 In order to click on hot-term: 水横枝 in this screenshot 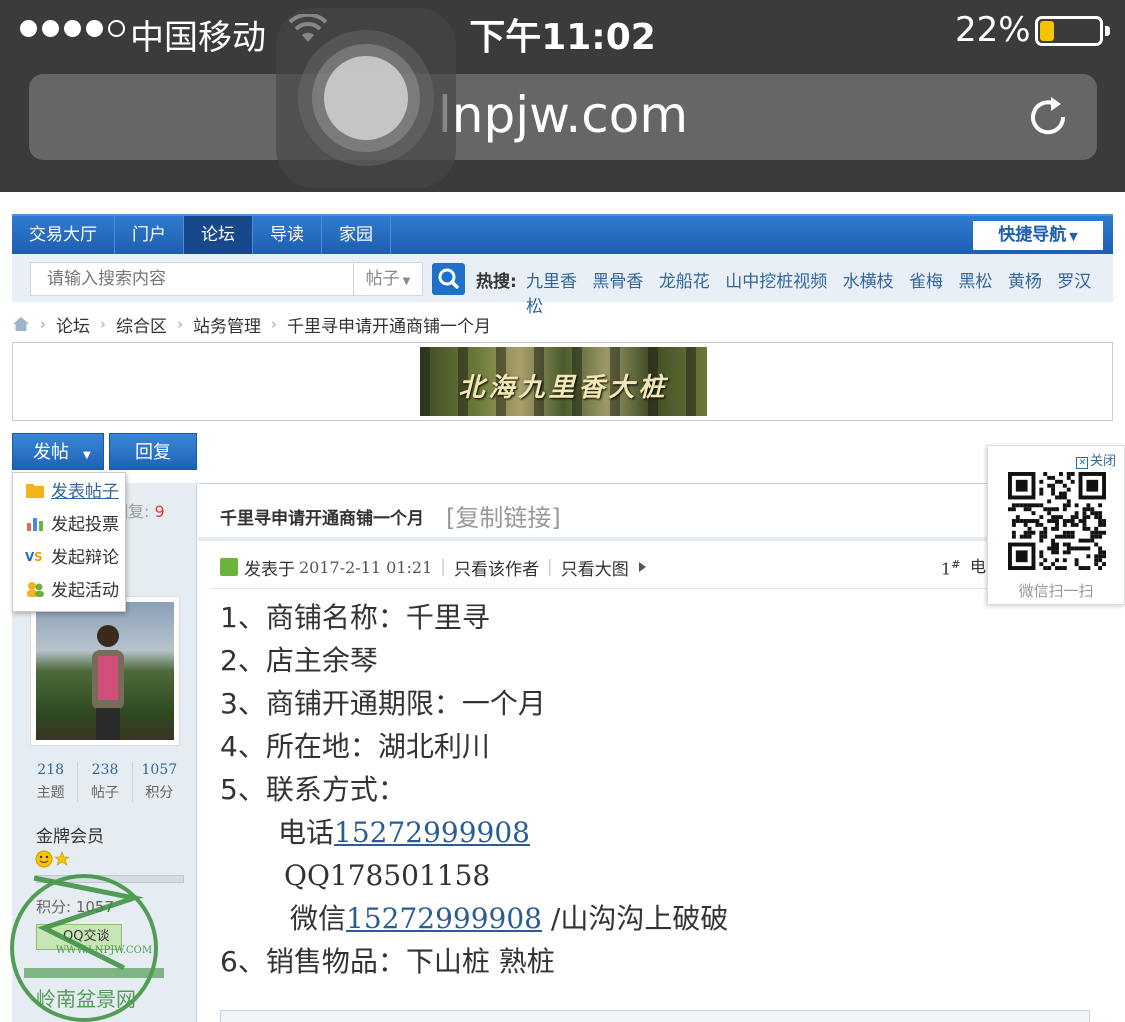, I will do `click(868, 282)`.